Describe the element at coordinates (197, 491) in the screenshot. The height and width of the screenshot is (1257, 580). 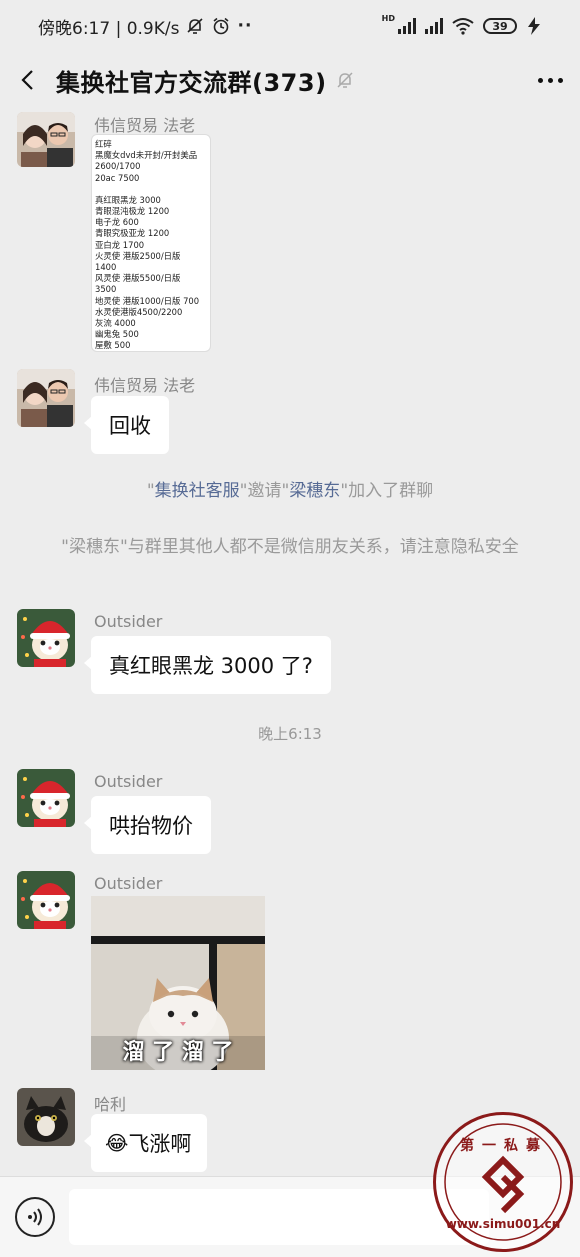
I see `notice-name-link: 集换社客服` at that location.